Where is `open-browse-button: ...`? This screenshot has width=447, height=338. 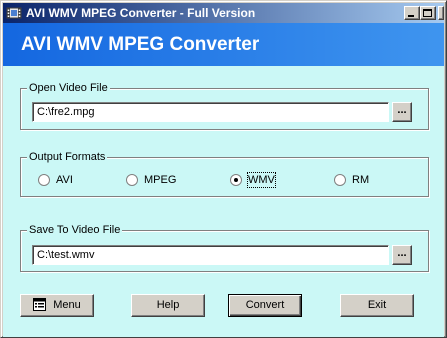
open-browse-button: ... is located at coordinates (402, 112).